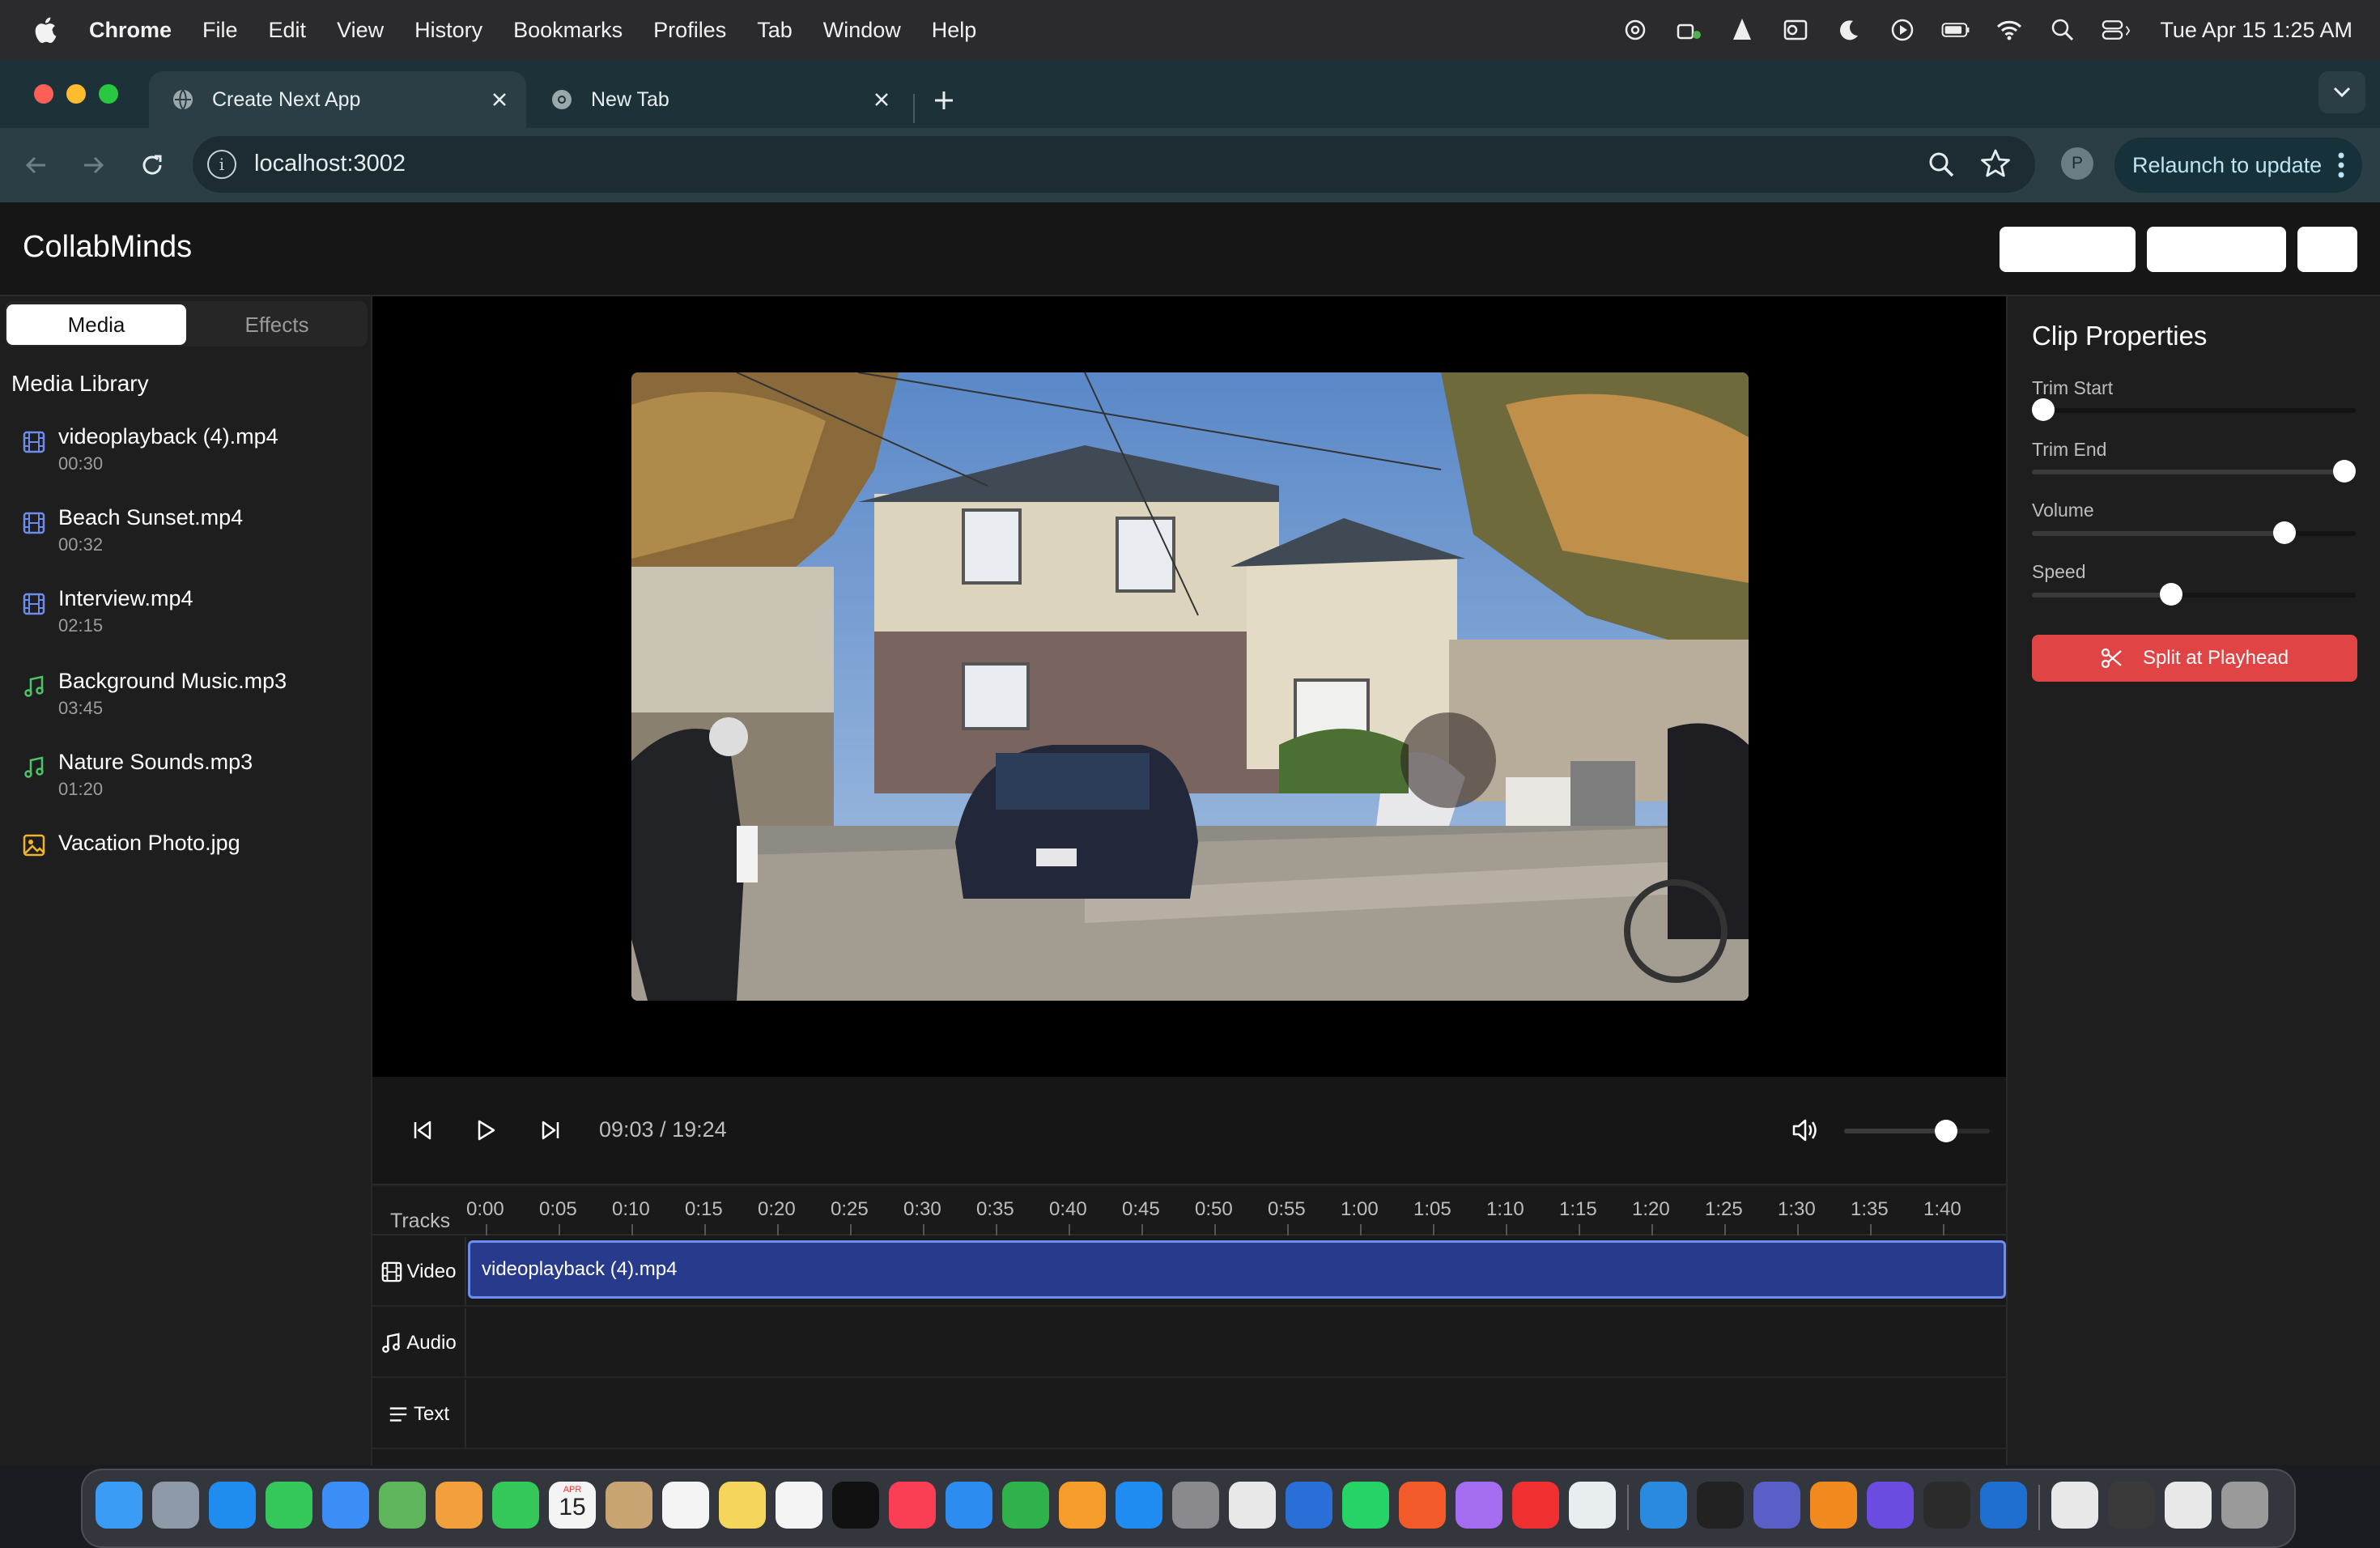  I want to click on tv-icon, so click(855, 1506).